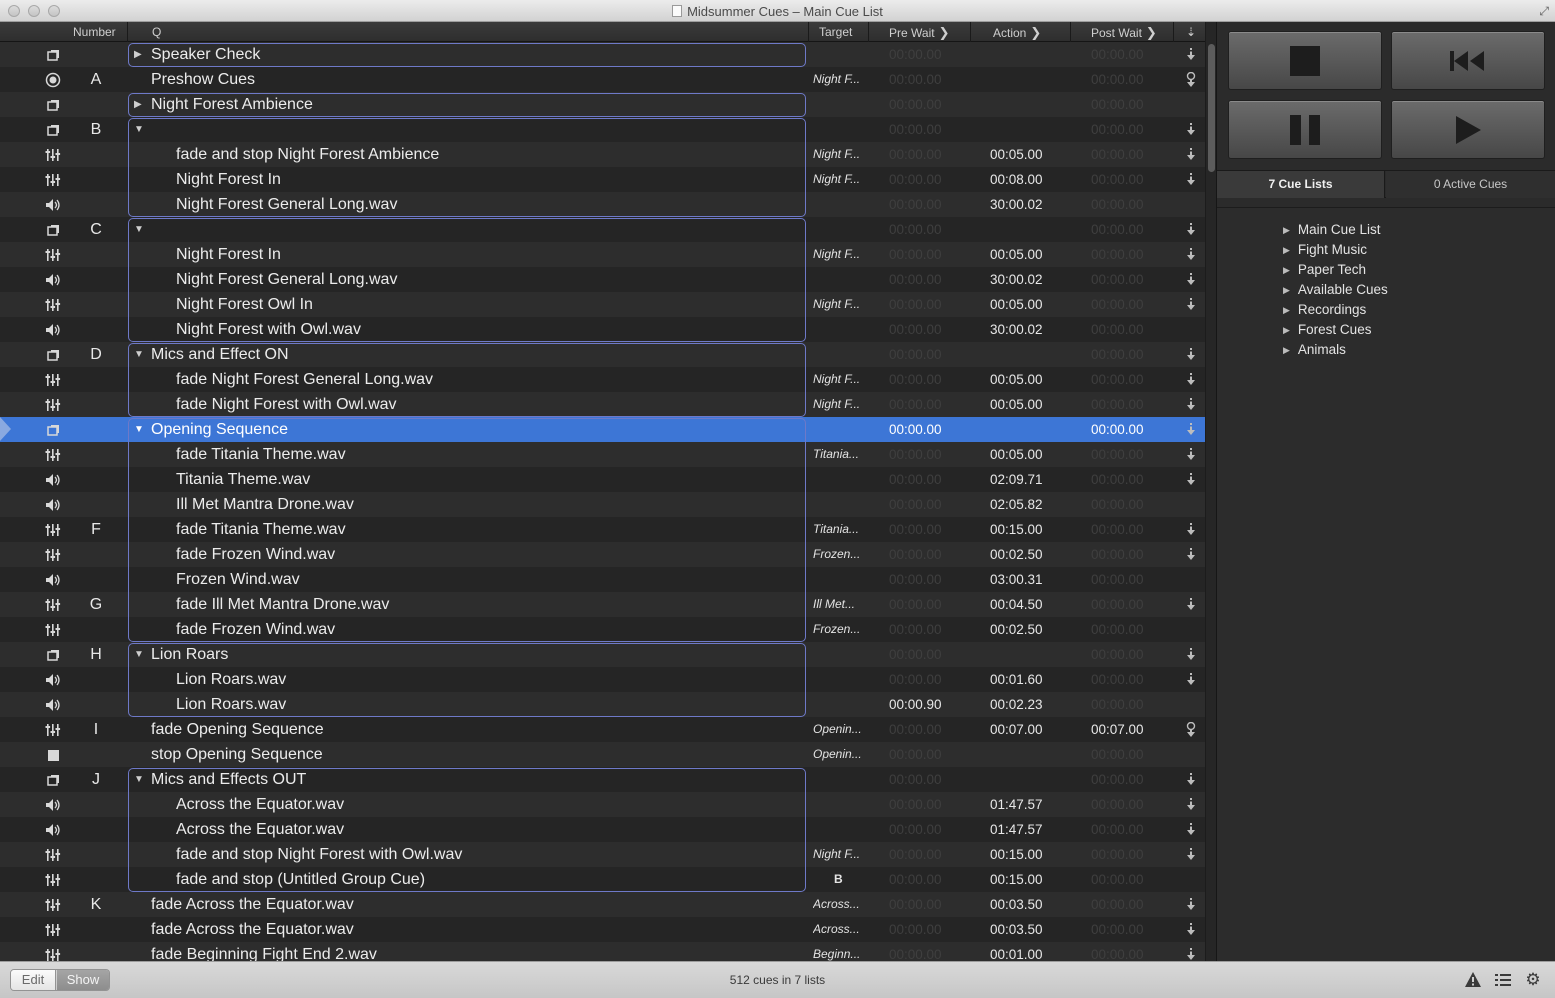  What do you see at coordinates (96, 529) in the screenshot?
I see `cue-number: F` at bounding box center [96, 529].